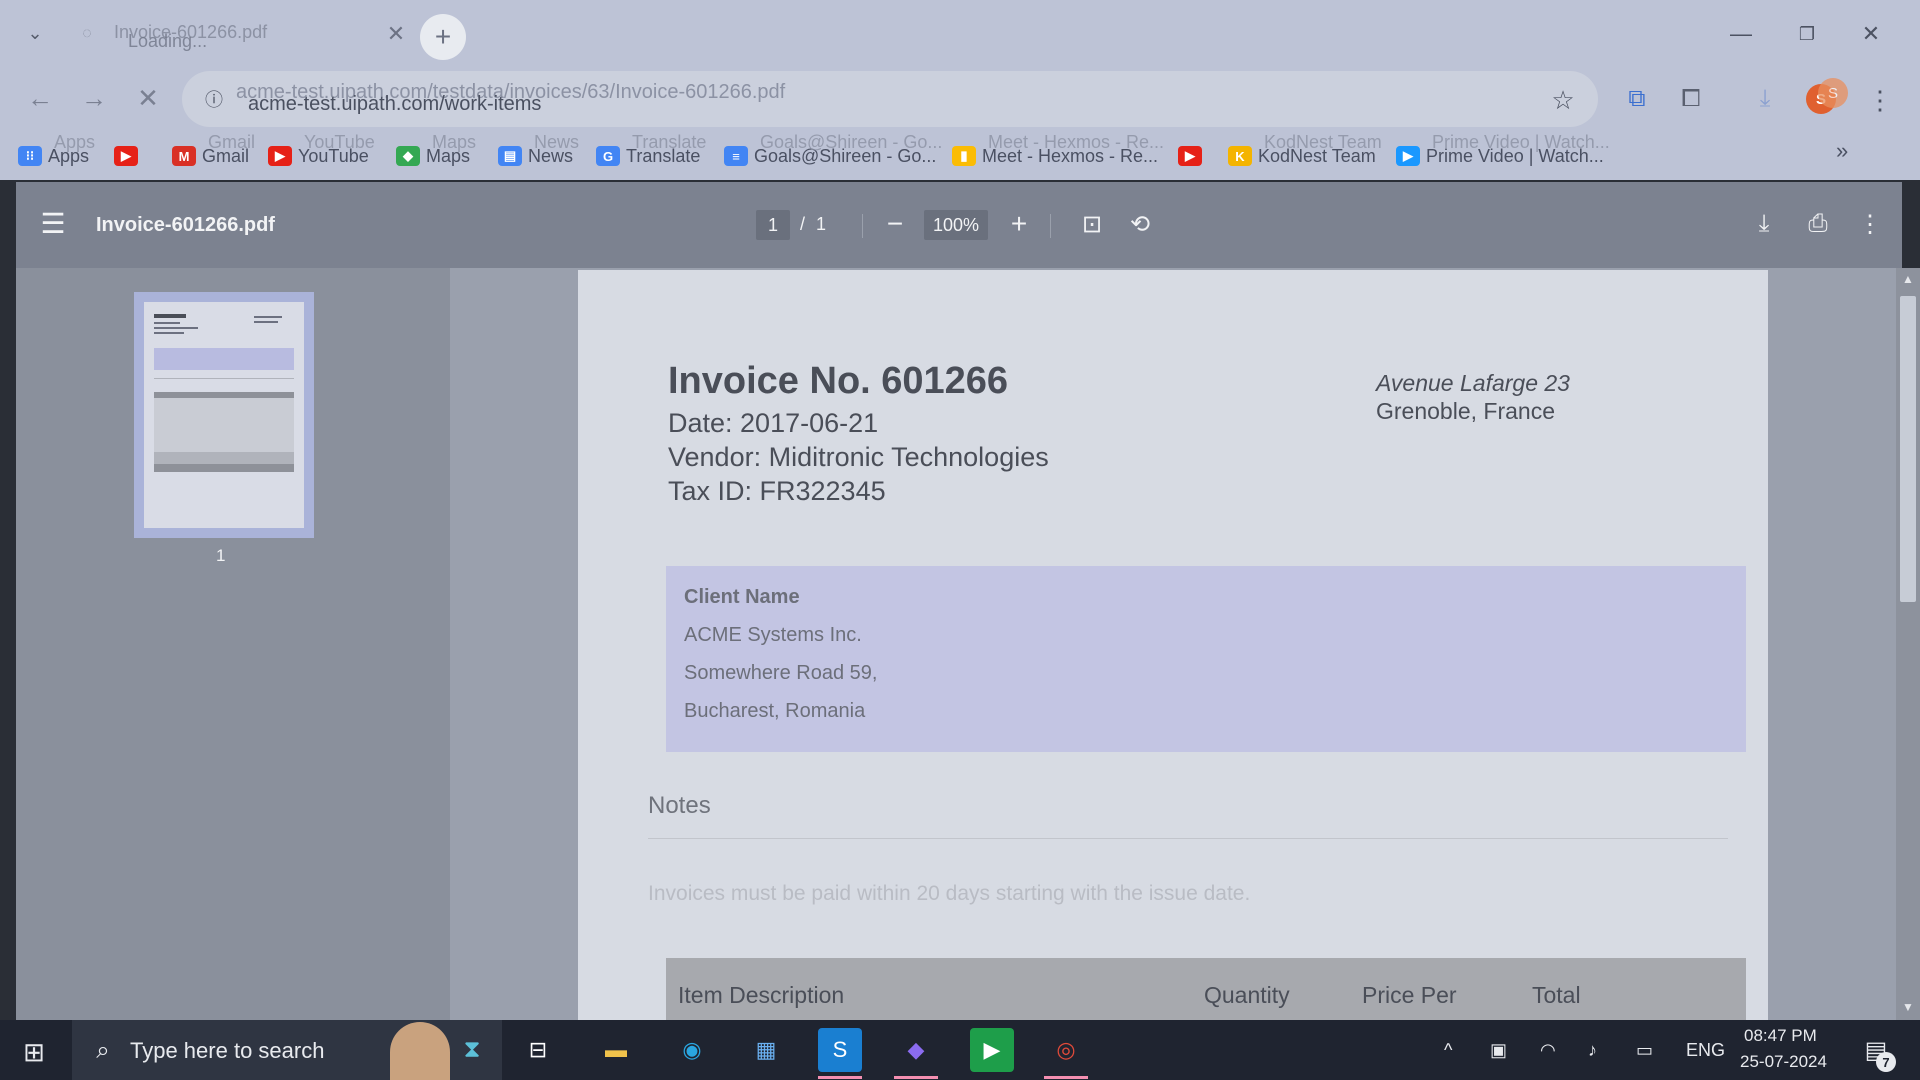 Image resolution: width=1920 pixels, height=1080 pixels. What do you see at coordinates (692, 1050) in the screenshot?
I see `edge-icon: ◉` at bounding box center [692, 1050].